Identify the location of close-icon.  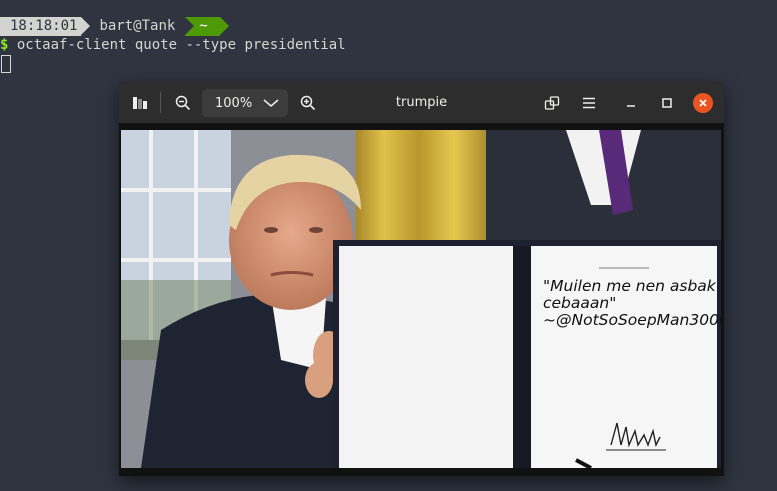
(703, 102).